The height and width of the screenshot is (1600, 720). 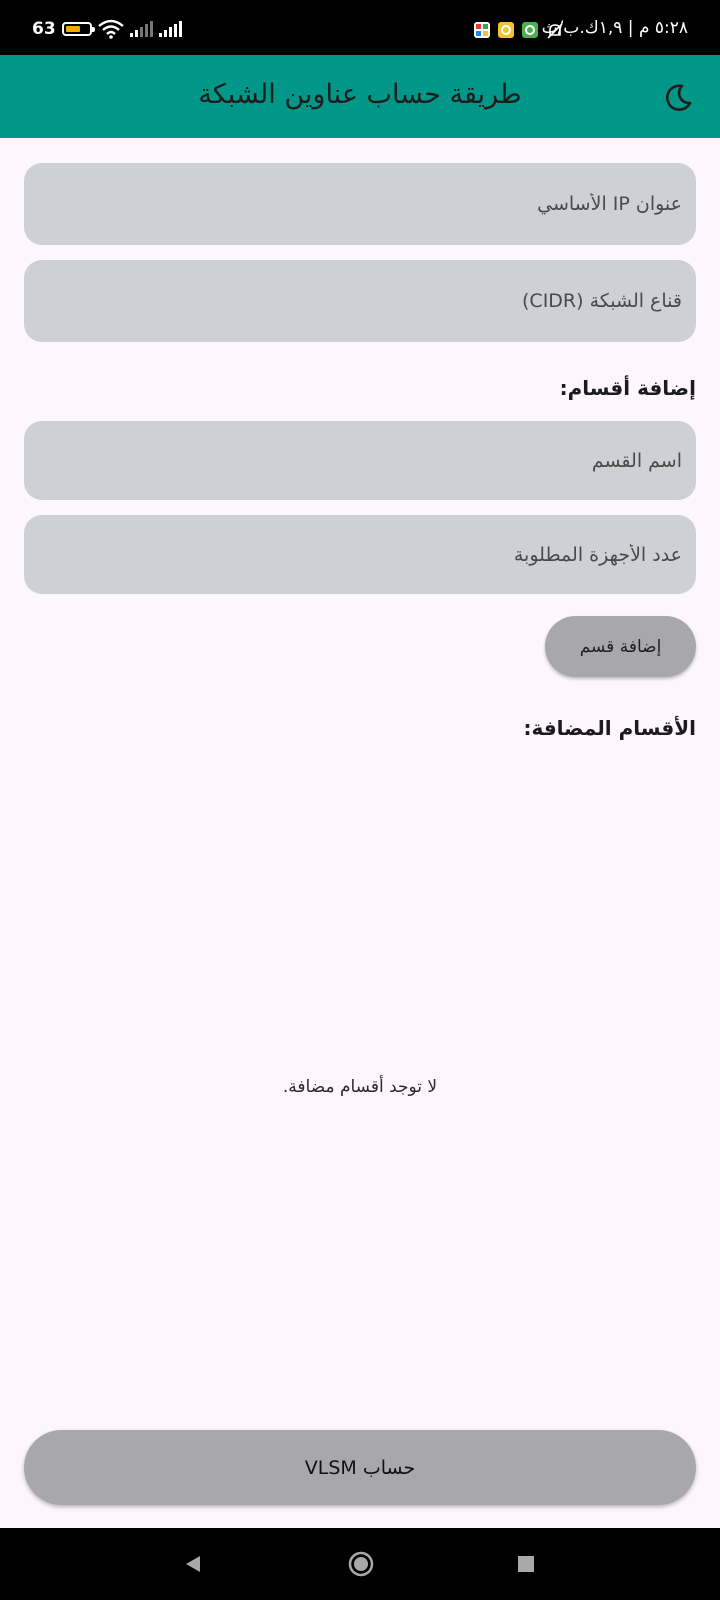 What do you see at coordinates (72, 29) in the screenshot?
I see `battery-fill` at bounding box center [72, 29].